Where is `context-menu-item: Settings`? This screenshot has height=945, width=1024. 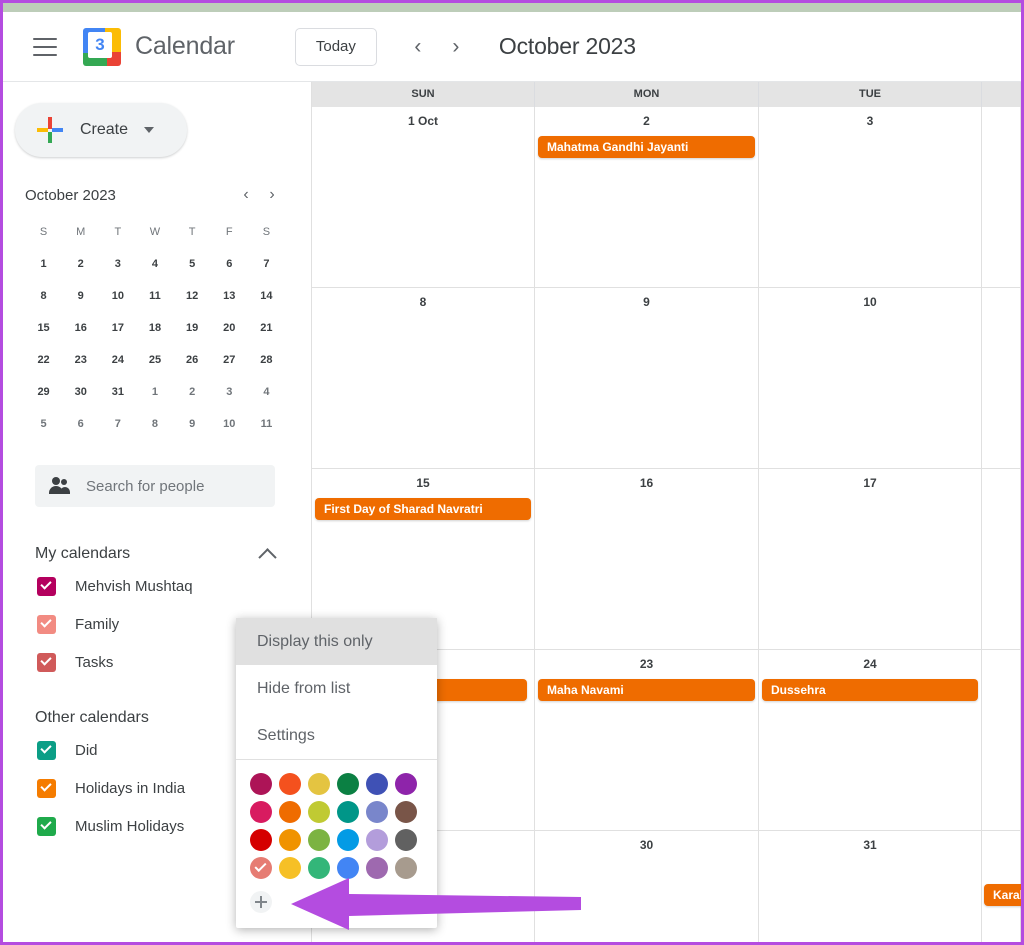
context-menu-item: Settings is located at coordinates (336, 735).